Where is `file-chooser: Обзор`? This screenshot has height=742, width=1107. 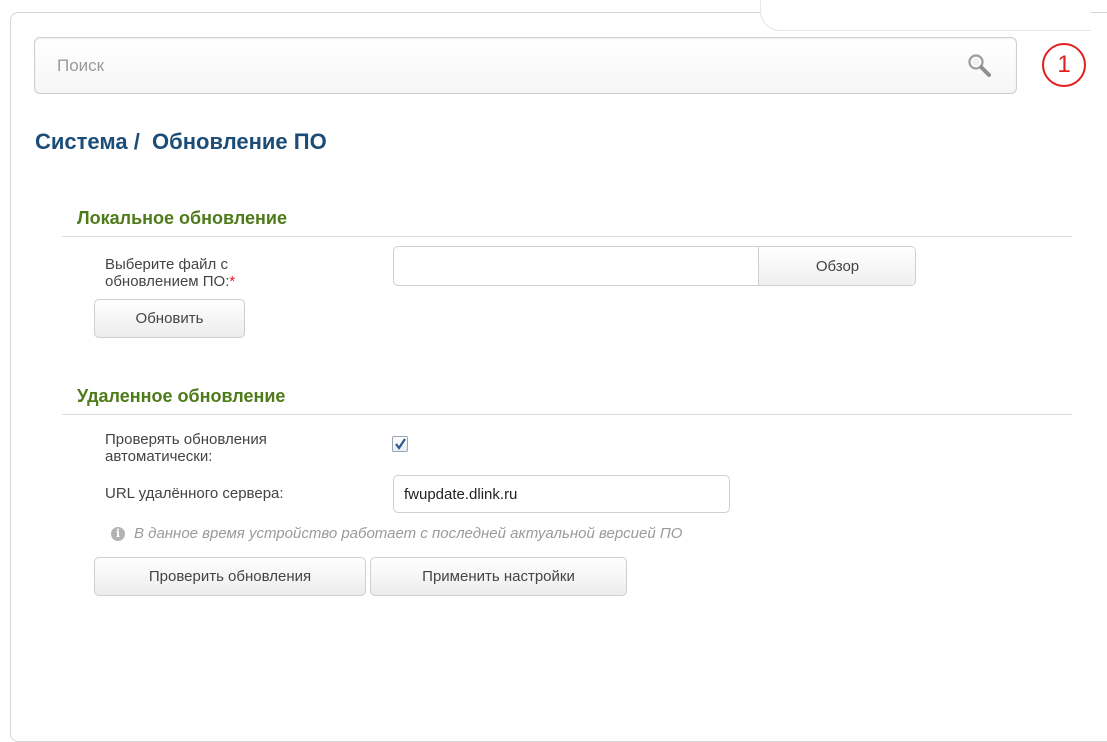 file-chooser: Обзор is located at coordinates (654, 266).